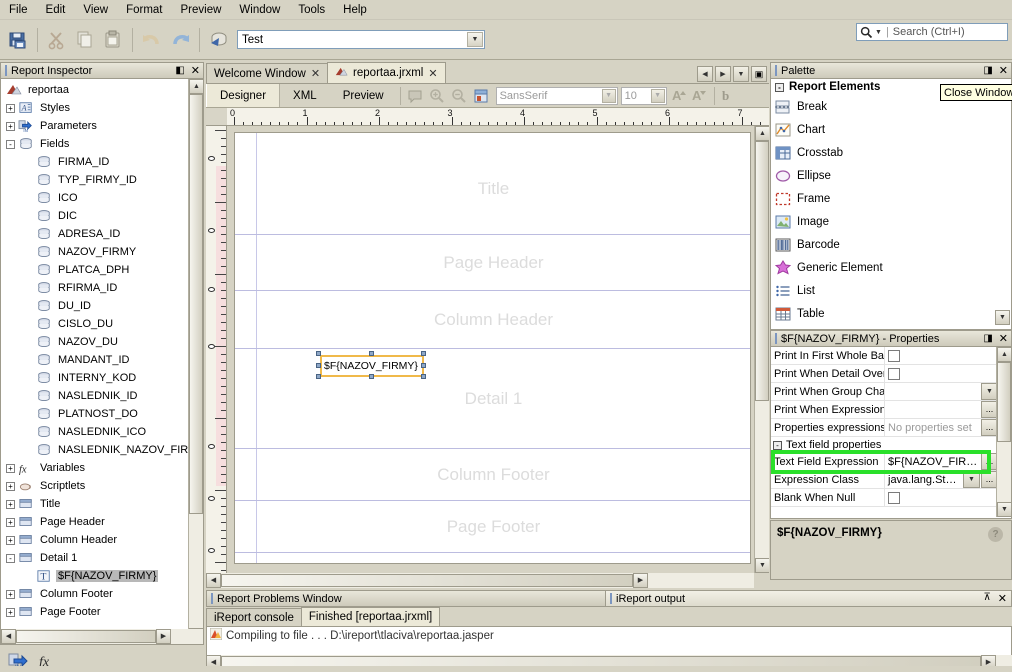 Image resolution: width=1012 pixels, height=672 pixels. What do you see at coordinates (884, 391) in the screenshot?
I see `property-row-print-when-group-chan: Print When Group Chan ▼` at bounding box center [884, 391].